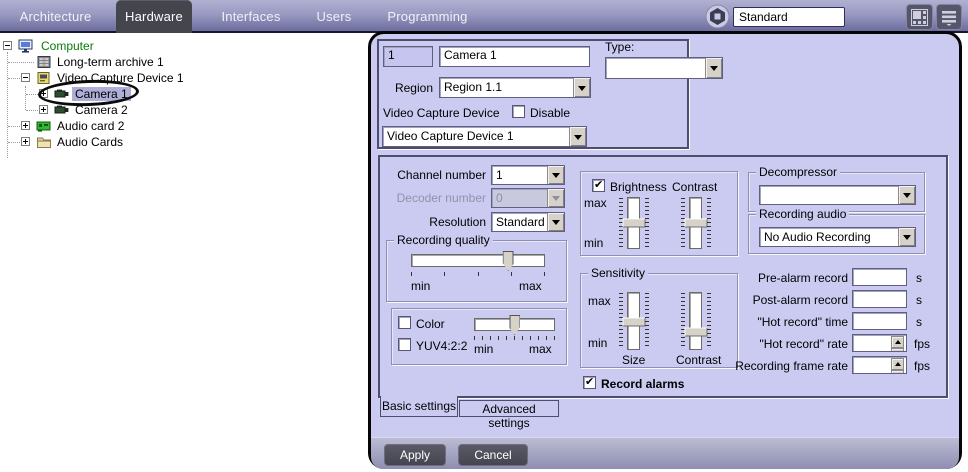 The image size is (968, 472). Describe the element at coordinates (415, 455) in the screenshot. I see `apply-button: Apply` at that location.